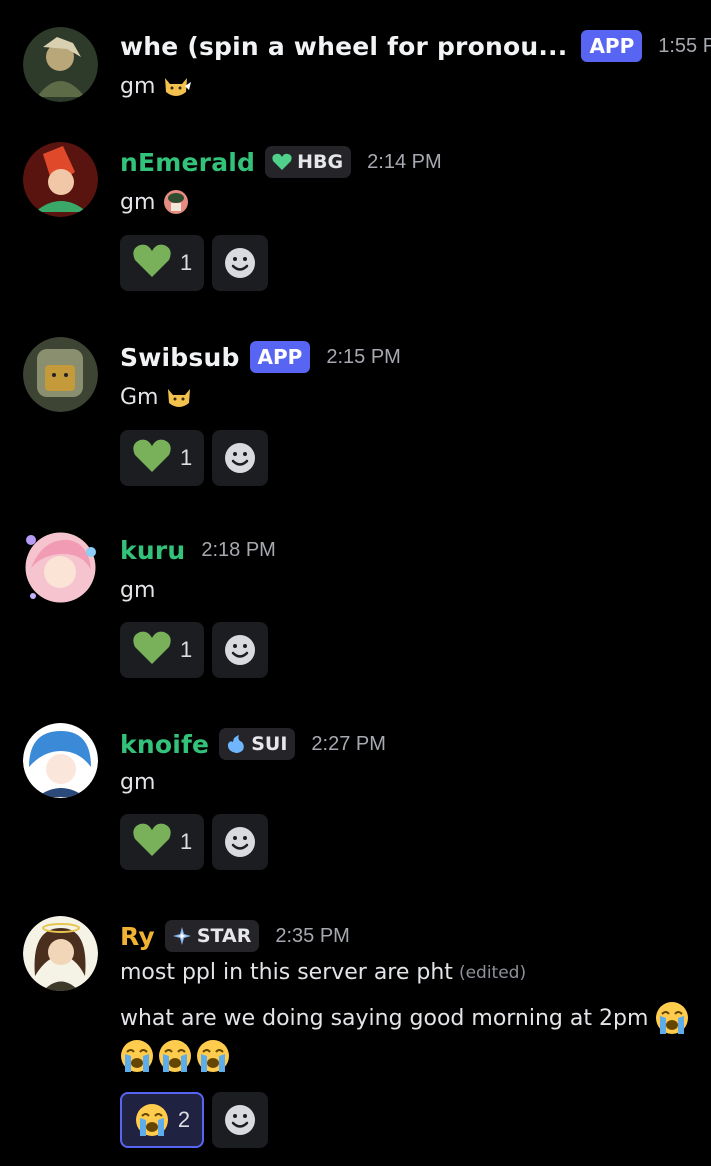 This screenshot has width=711, height=1166. Describe the element at coordinates (320, 162) in the screenshot. I see `guild-tag-label: HBG` at that location.